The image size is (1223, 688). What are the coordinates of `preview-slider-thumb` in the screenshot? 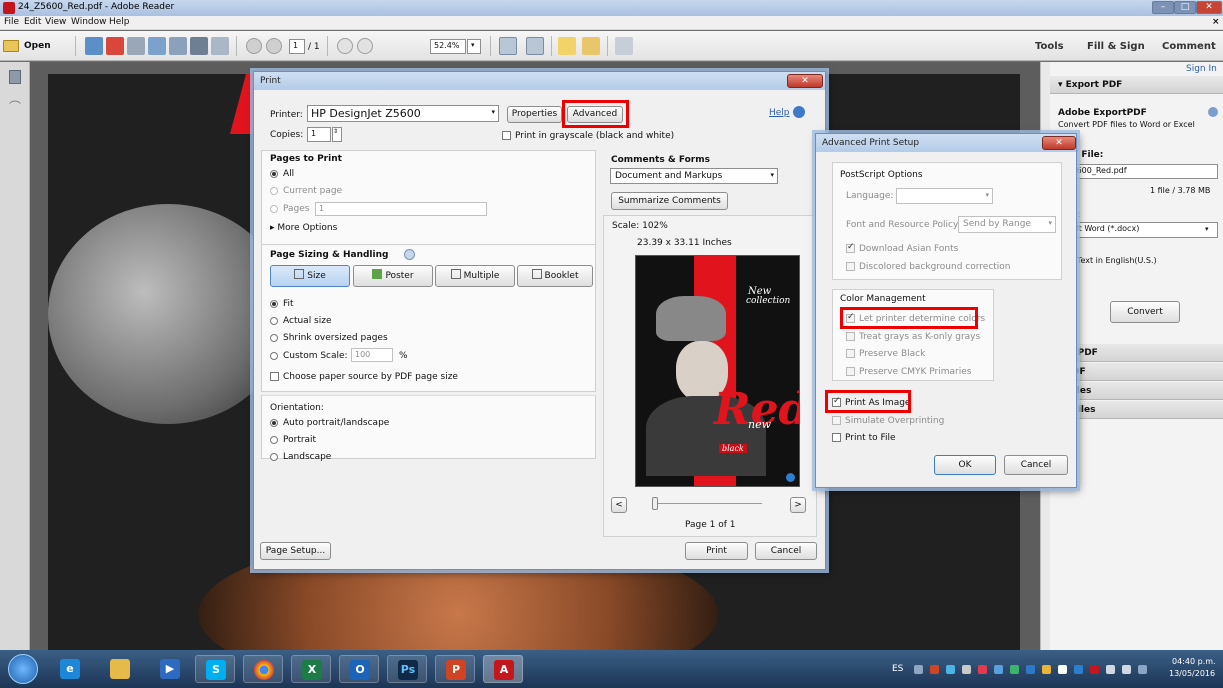 It's located at (655, 503).